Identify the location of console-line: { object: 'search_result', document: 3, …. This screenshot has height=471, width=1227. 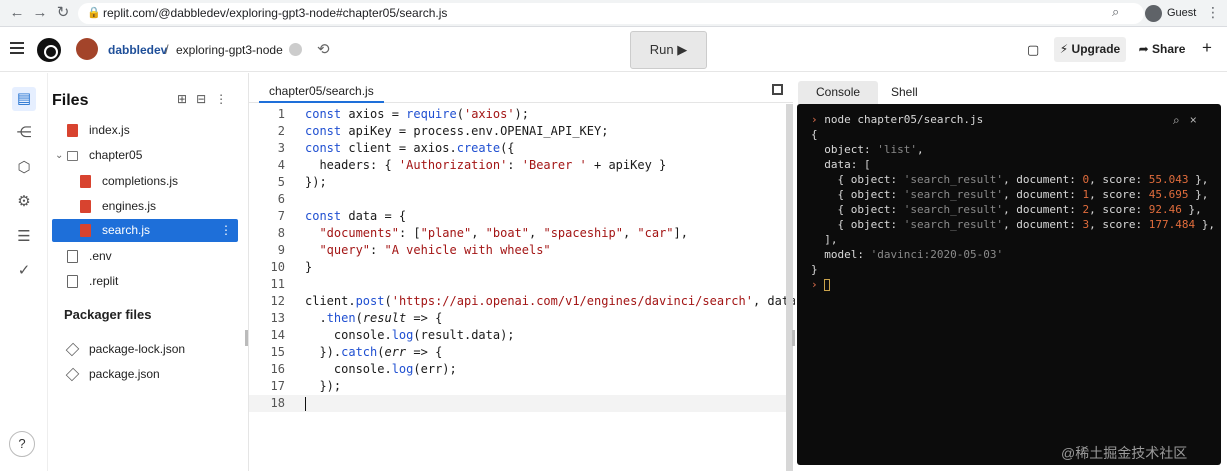
(1013, 224).